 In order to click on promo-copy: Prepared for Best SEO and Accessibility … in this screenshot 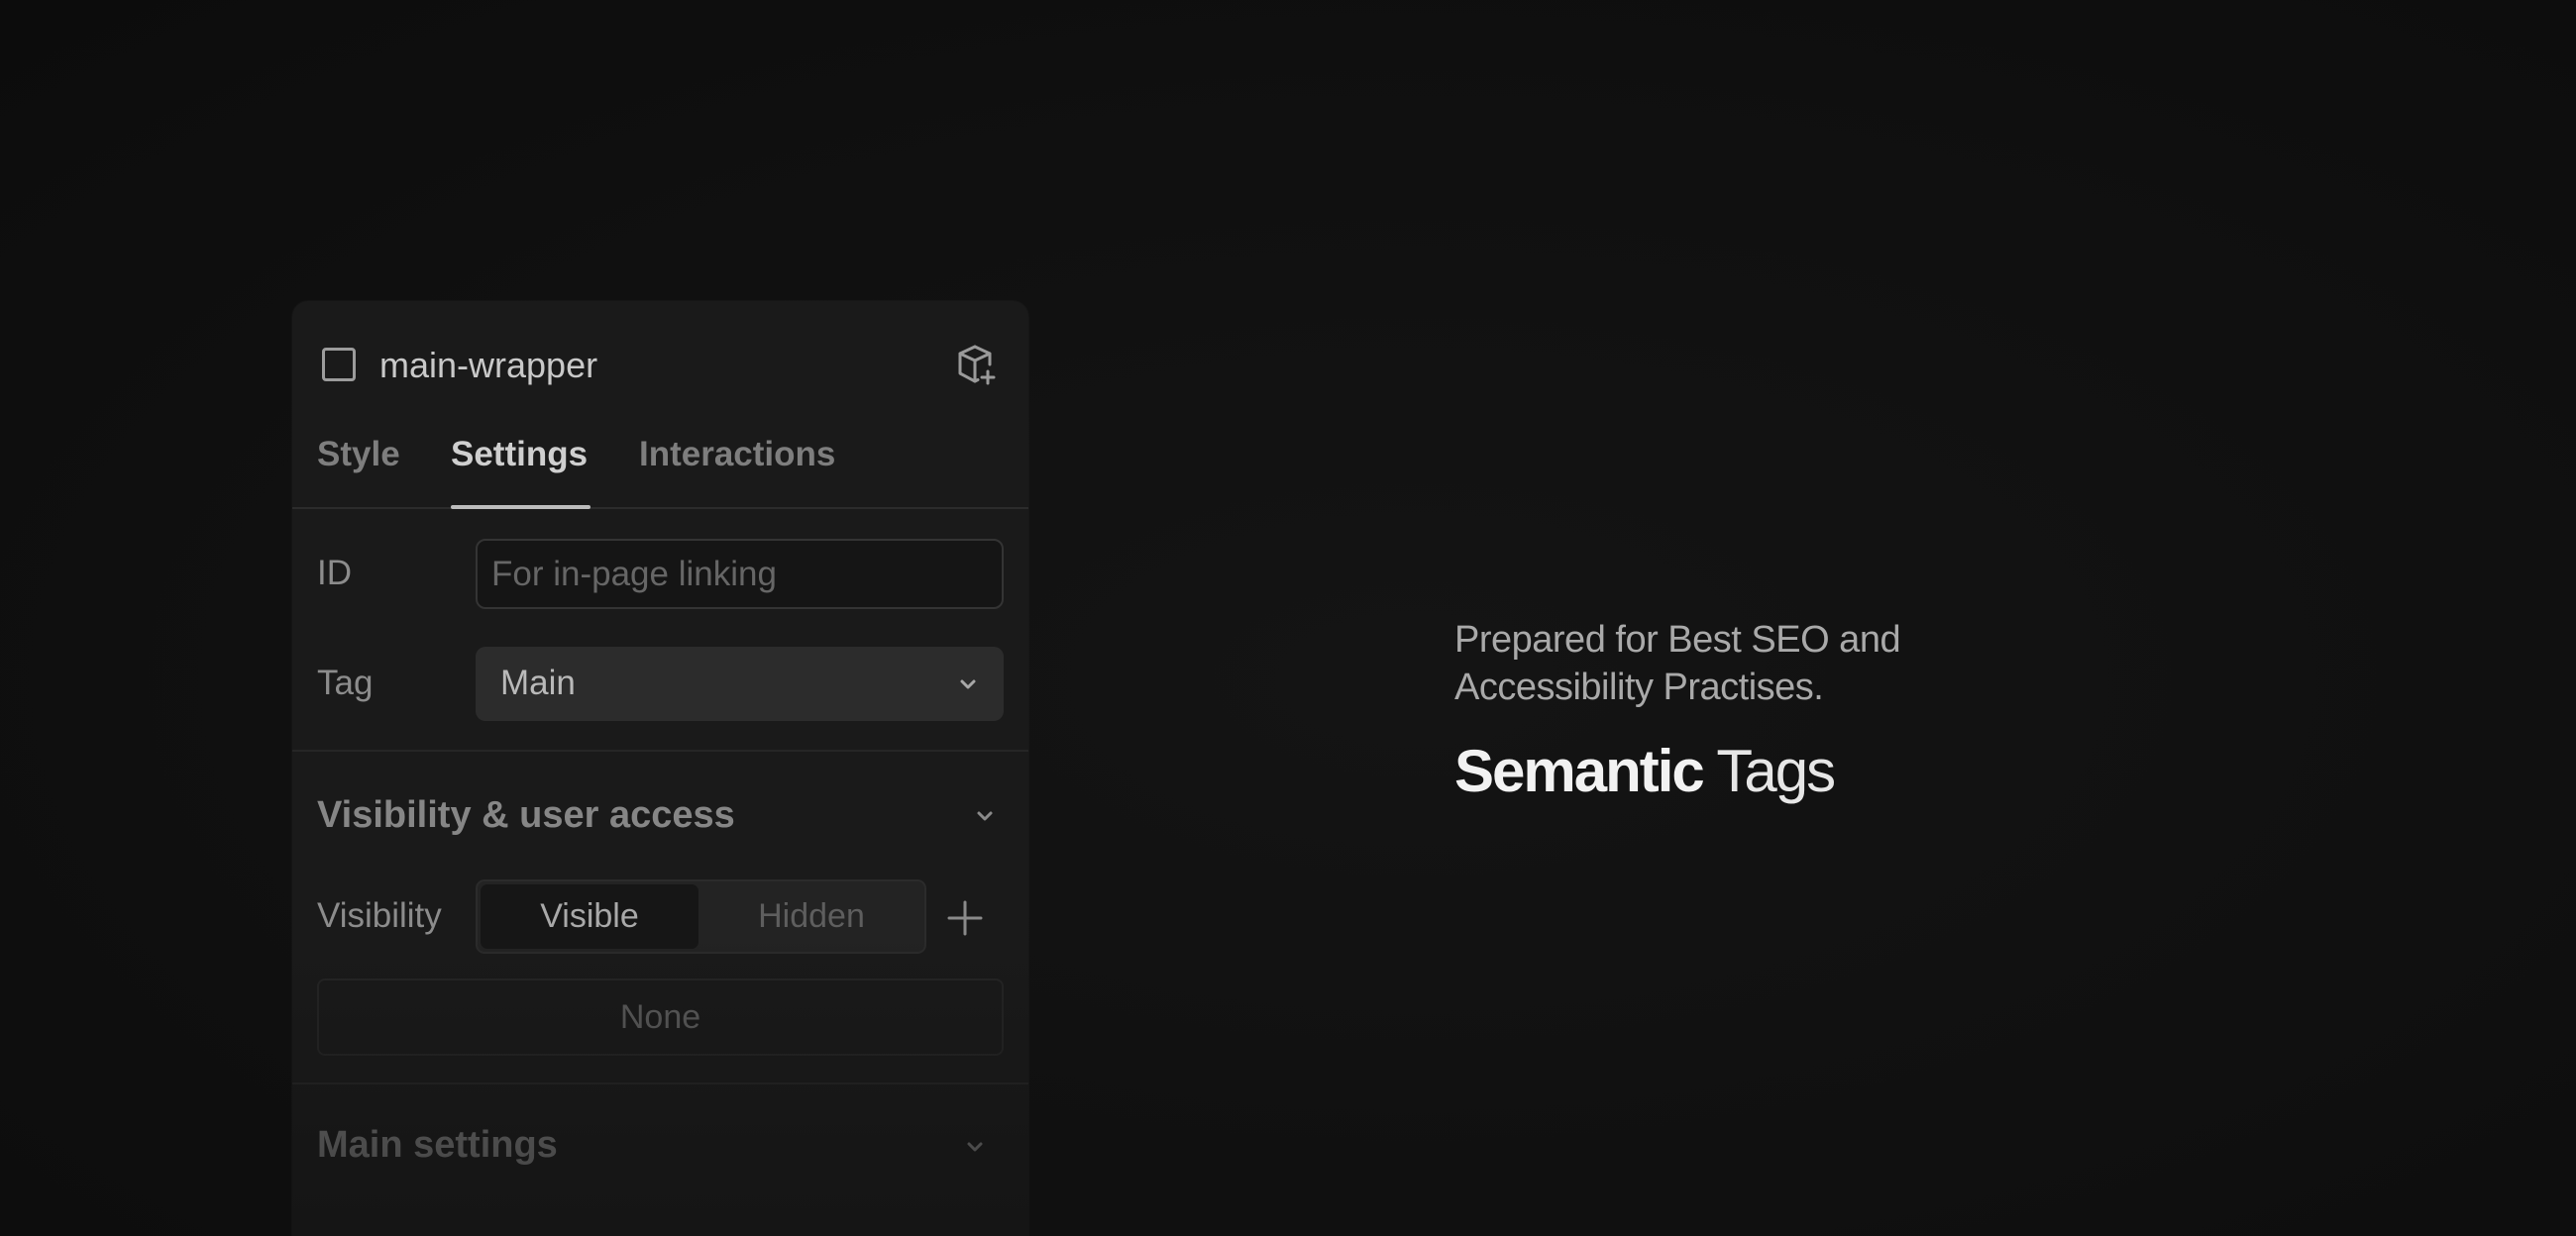, I will do `click(1801, 711)`.